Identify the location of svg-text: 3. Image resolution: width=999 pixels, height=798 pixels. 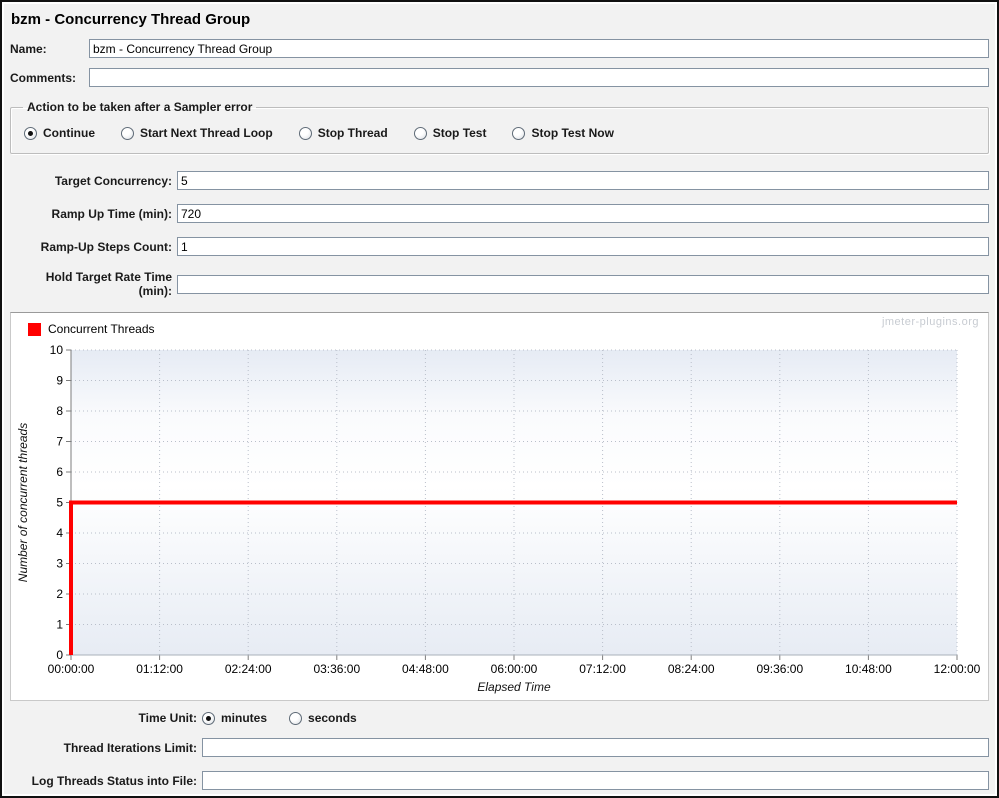
(59, 564).